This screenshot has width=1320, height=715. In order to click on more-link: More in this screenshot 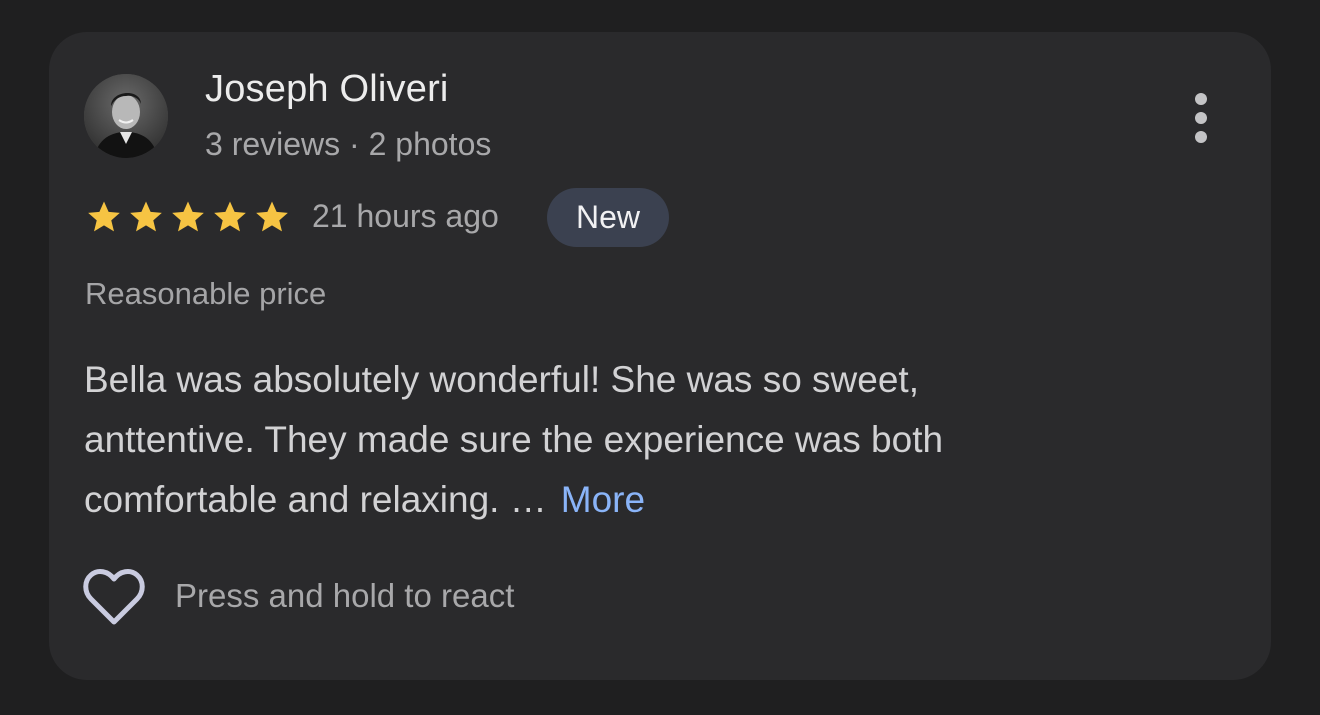, I will do `click(603, 499)`.